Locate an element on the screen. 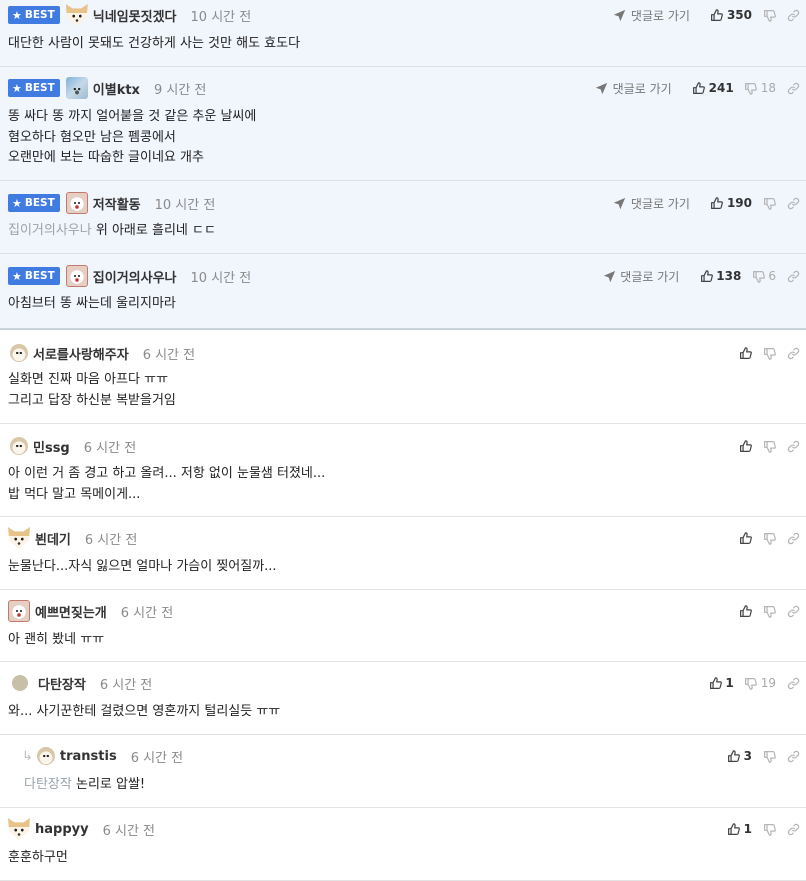 The width and height of the screenshot is (806, 881). author-nickname: 서로를사랑해주자 is located at coordinates (81, 353).